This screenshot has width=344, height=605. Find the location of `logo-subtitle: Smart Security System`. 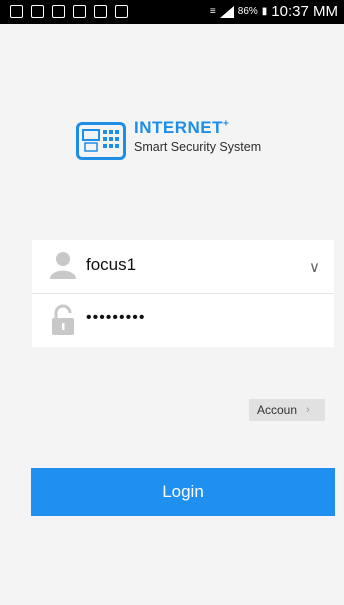

logo-subtitle: Smart Security System is located at coordinates (198, 147).